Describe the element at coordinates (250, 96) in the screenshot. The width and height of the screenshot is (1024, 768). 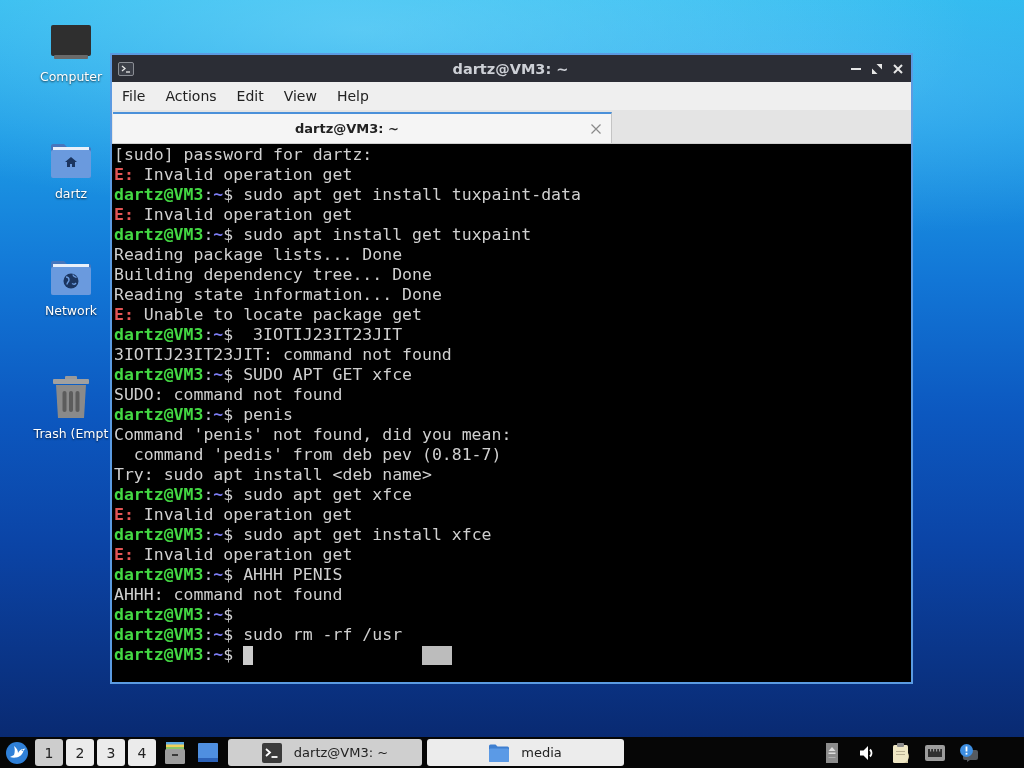
I see `menu-item: Edit` at that location.